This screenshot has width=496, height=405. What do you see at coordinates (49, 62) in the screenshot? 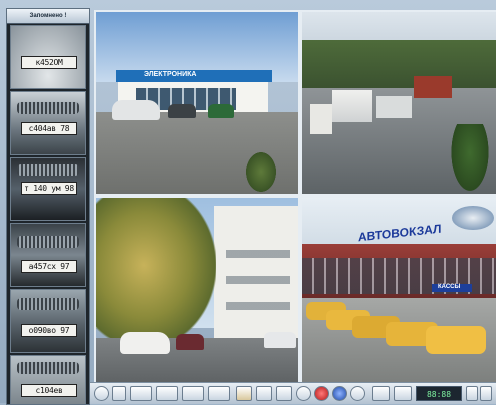
I see `license-plate: к452ОМ` at bounding box center [49, 62].